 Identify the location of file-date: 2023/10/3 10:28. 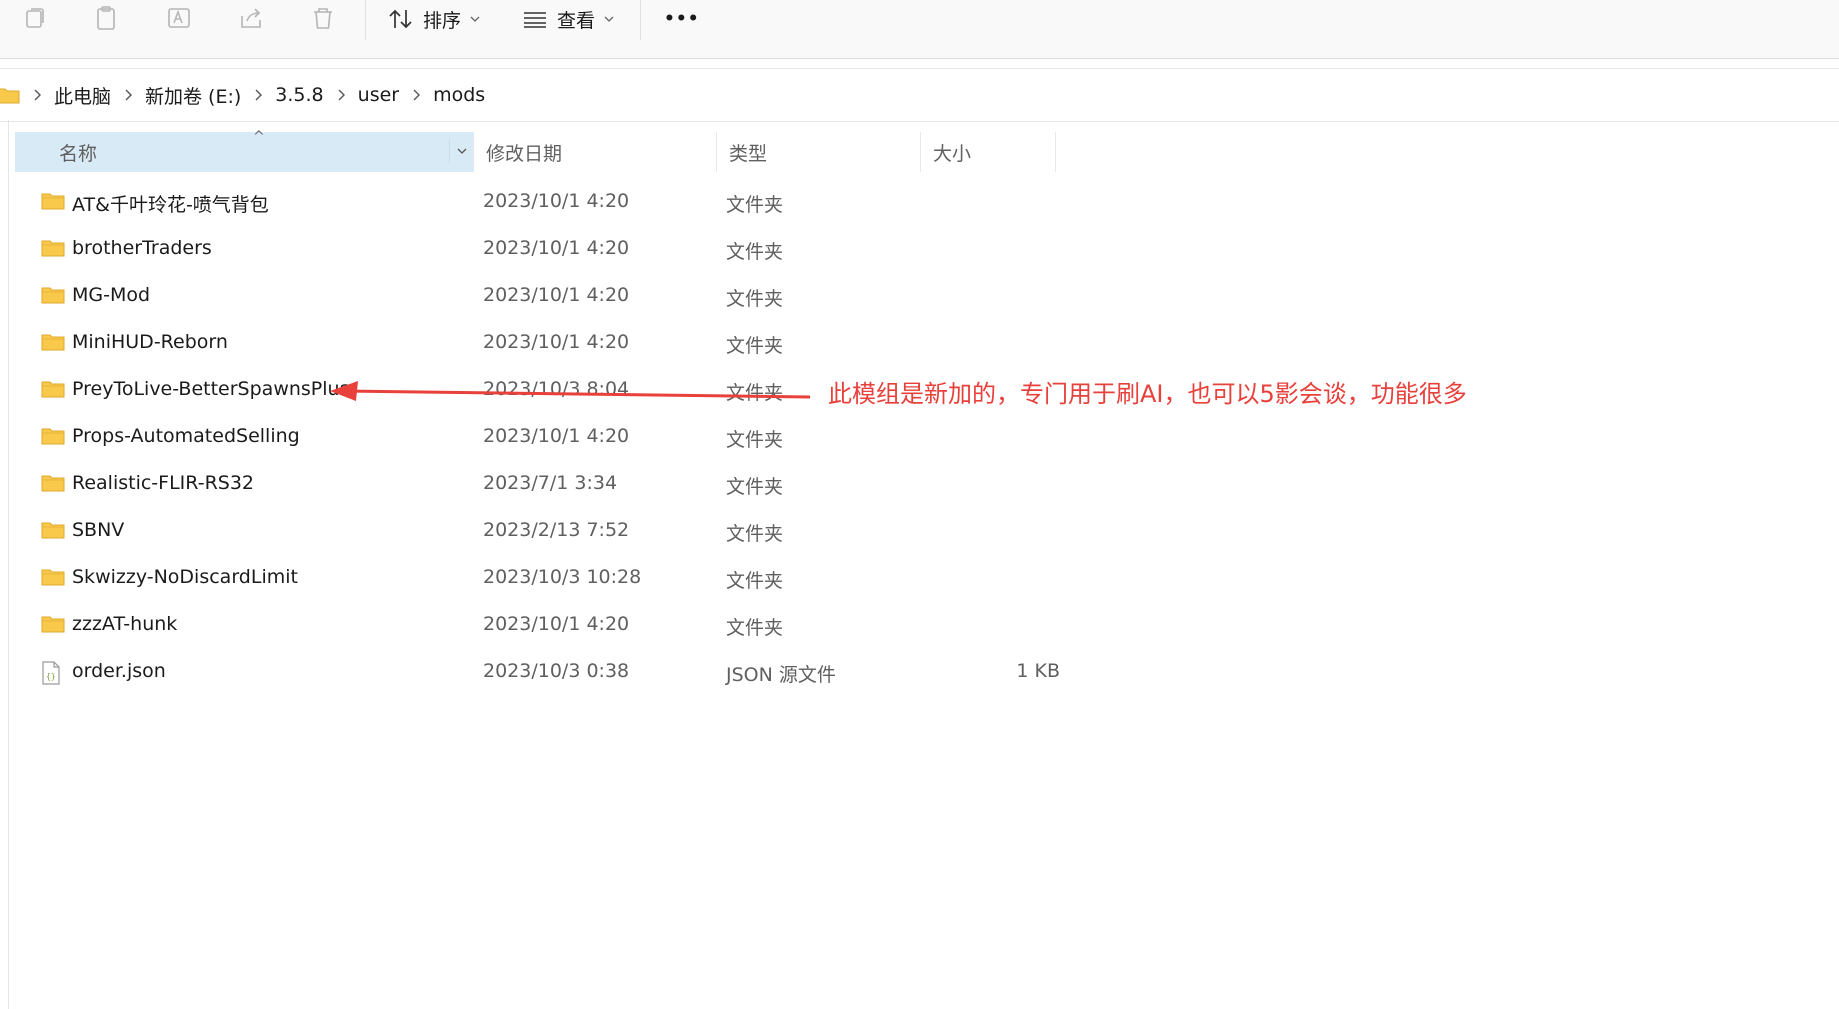
(562, 577).